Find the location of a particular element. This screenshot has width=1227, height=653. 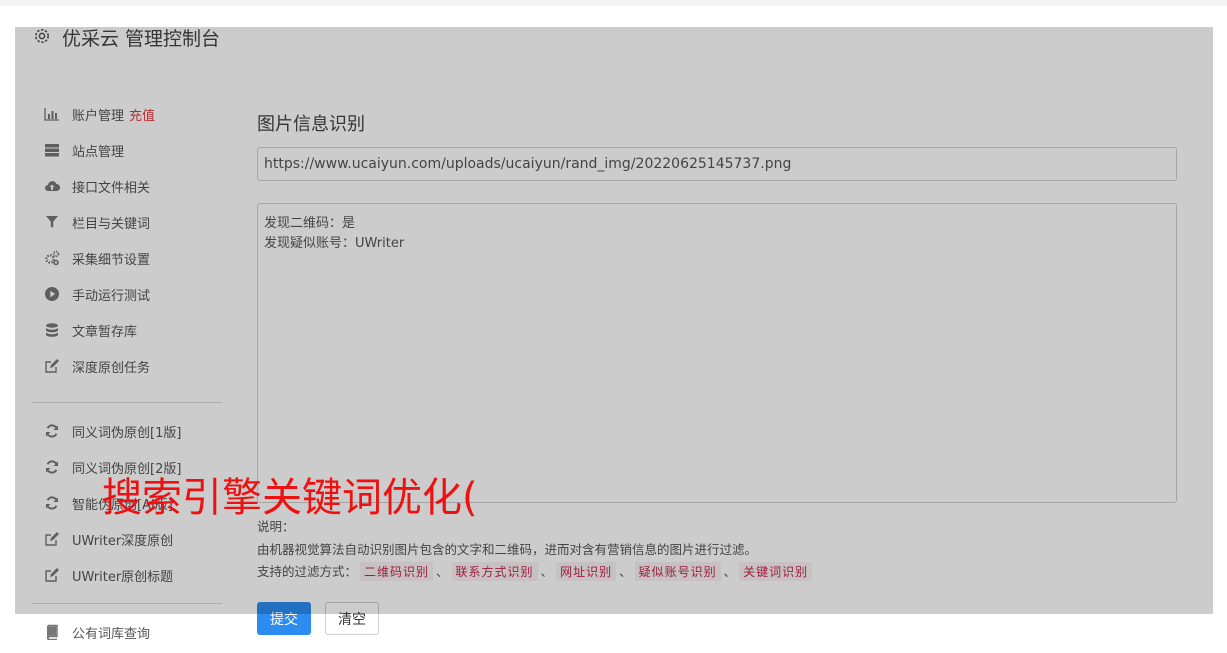

play-circle-icon is located at coordinates (52, 294).